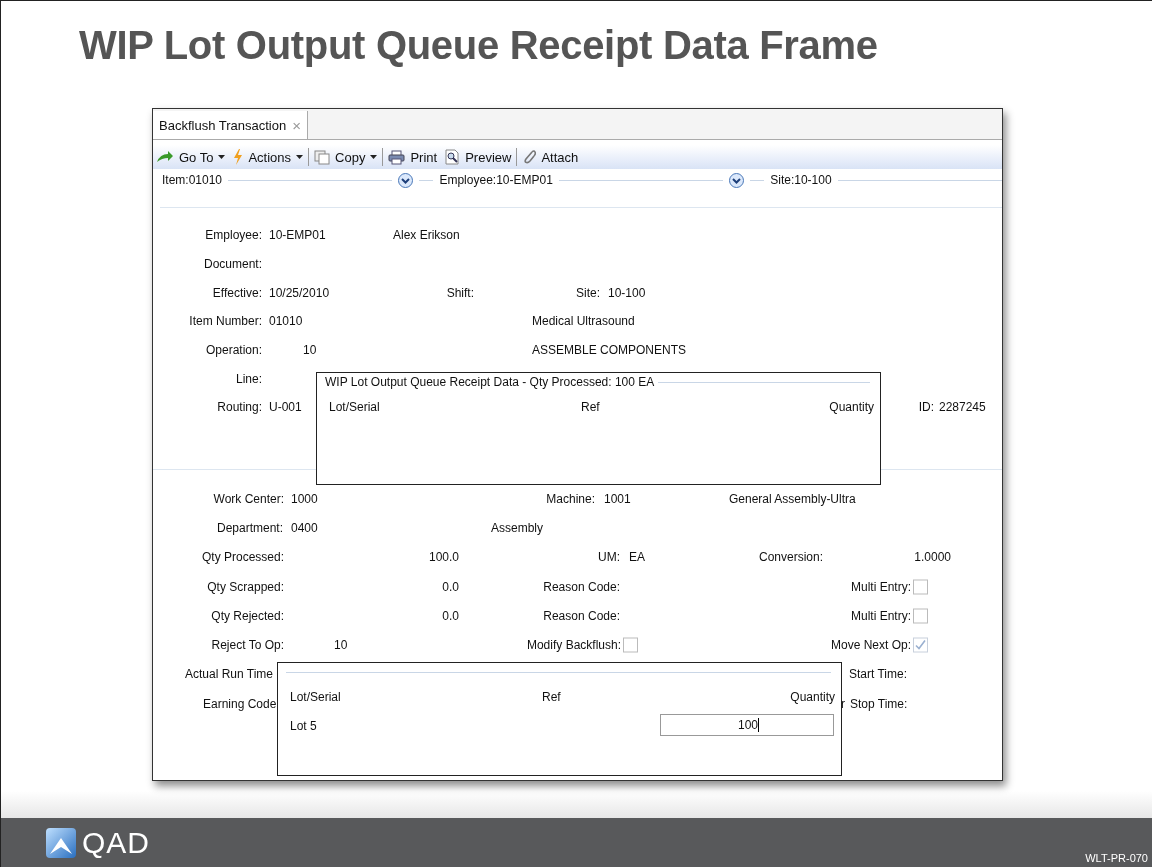  What do you see at coordinates (478, 45) in the screenshot?
I see `slide-title: WIP Lot Output Queue Receipt Data Frame` at bounding box center [478, 45].